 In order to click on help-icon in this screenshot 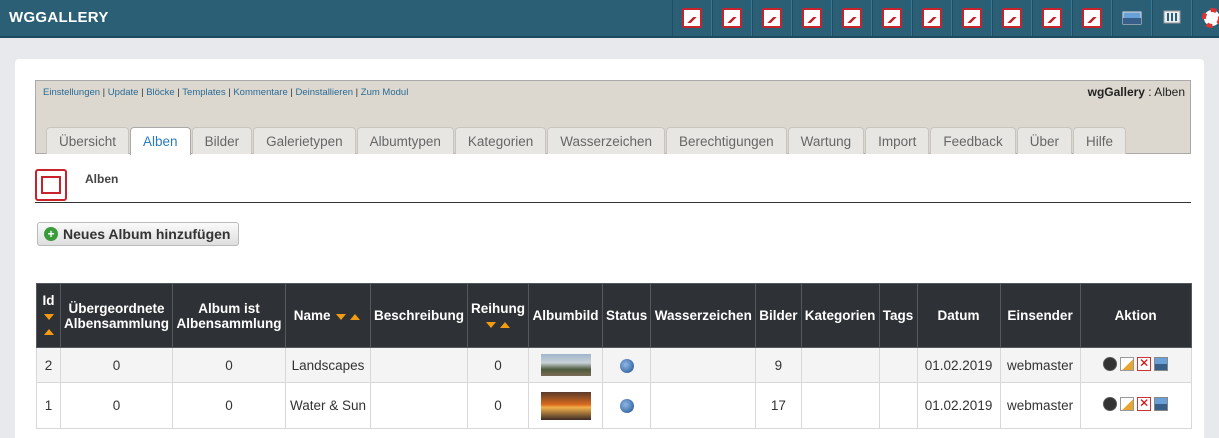, I will do `click(1172, 18)`.